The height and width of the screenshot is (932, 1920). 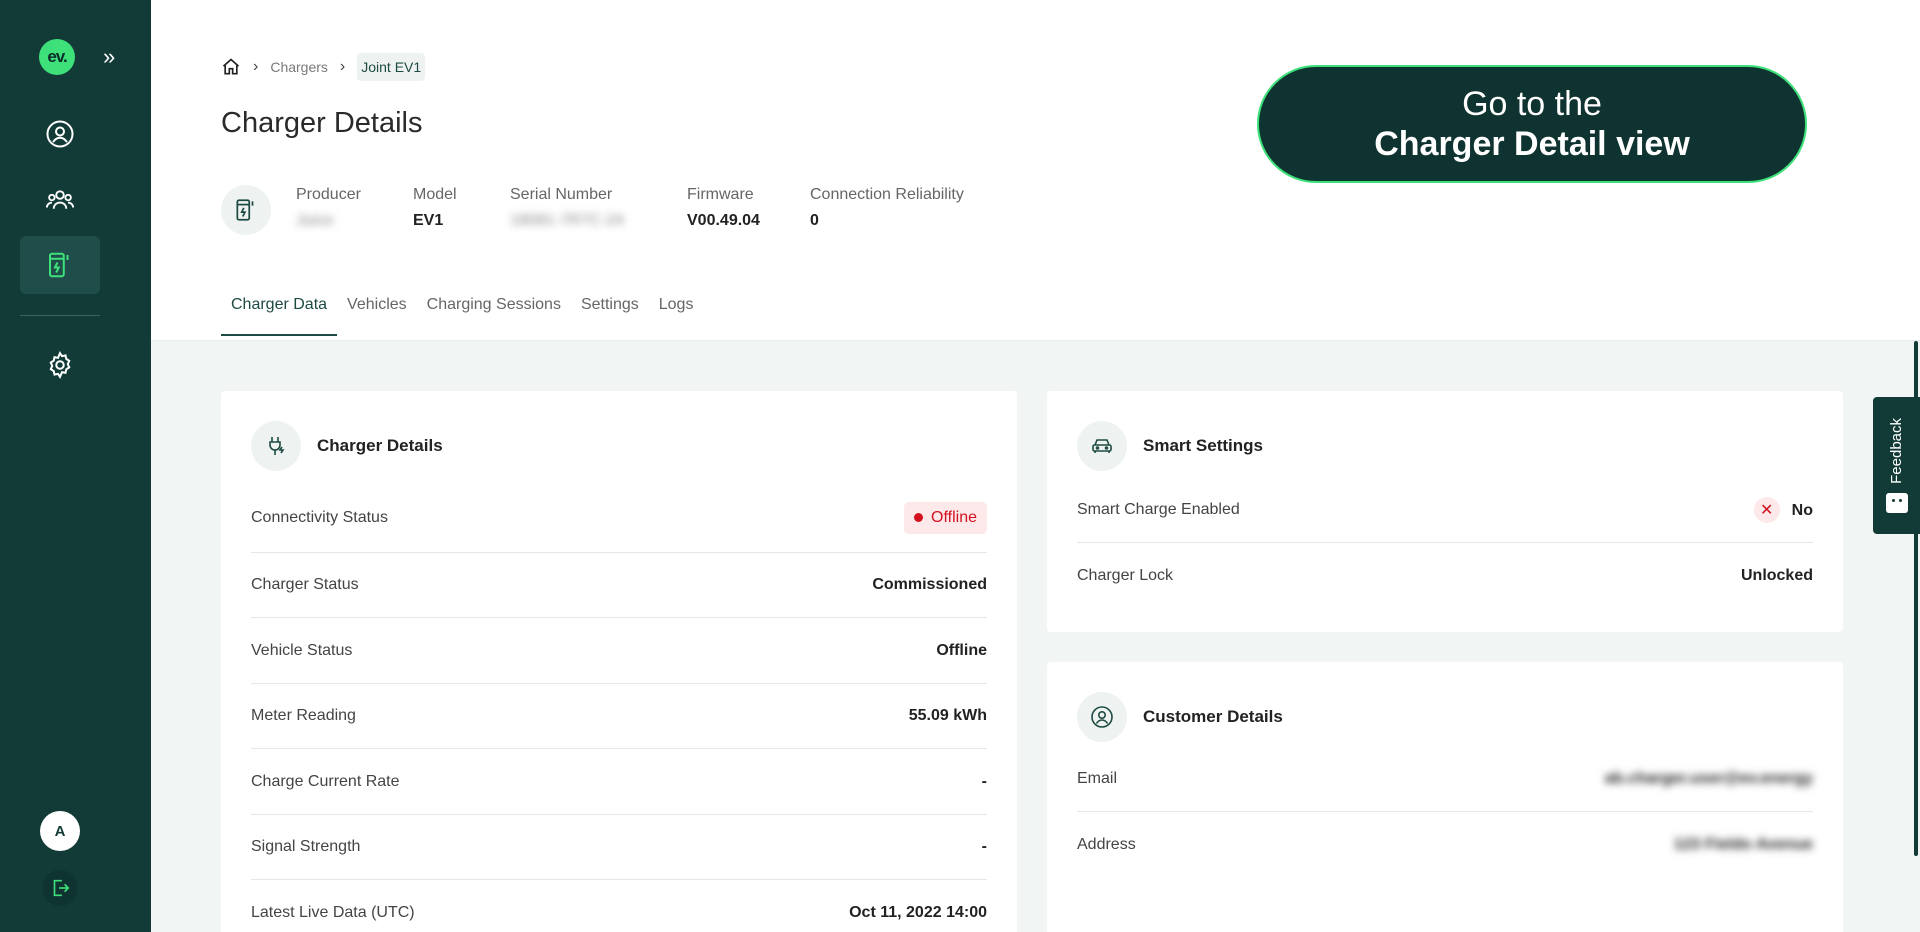 What do you see at coordinates (619, 585) in the screenshot?
I see `row-charger-status: Charger Status Commissioned` at bounding box center [619, 585].